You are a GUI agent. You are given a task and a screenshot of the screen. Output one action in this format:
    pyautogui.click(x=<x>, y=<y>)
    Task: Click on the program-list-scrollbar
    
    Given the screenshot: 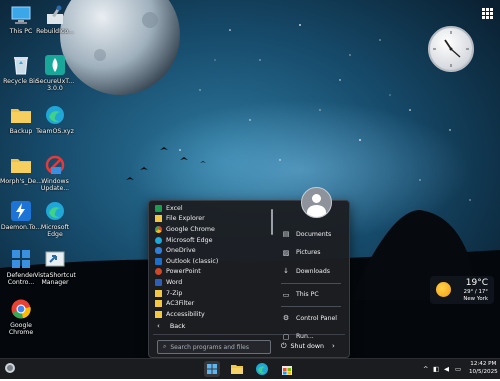 What is the action you would take?
    pyautogui.click(x=272, y=222)
    